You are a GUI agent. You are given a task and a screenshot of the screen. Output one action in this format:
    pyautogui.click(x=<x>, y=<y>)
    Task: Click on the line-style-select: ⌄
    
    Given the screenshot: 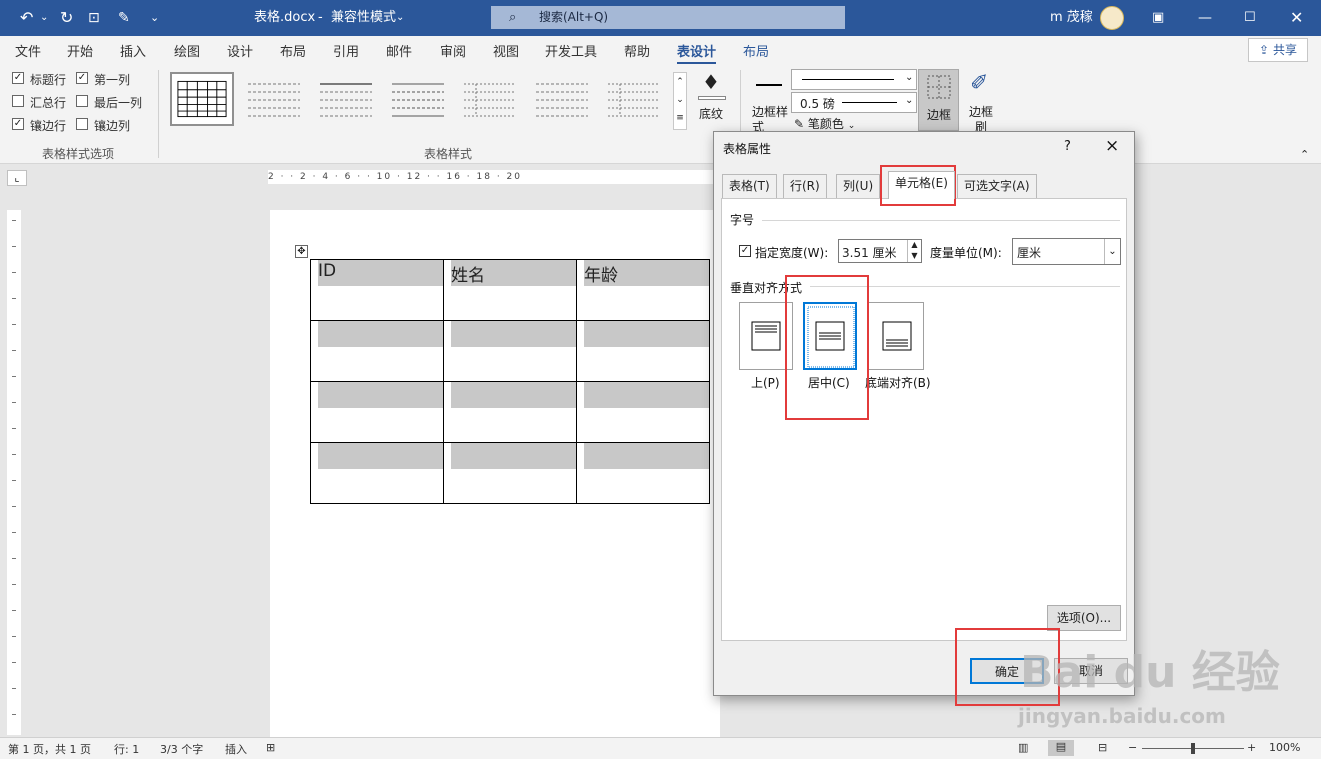 What is the action you would take?
    pyautogui.click(x=854, y=79)
    